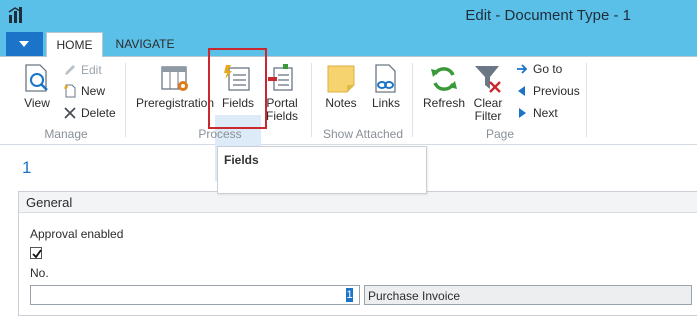 The height and width of the screenshot is (316, 697). I want to click on caret-down-icon, so click(24, 44).